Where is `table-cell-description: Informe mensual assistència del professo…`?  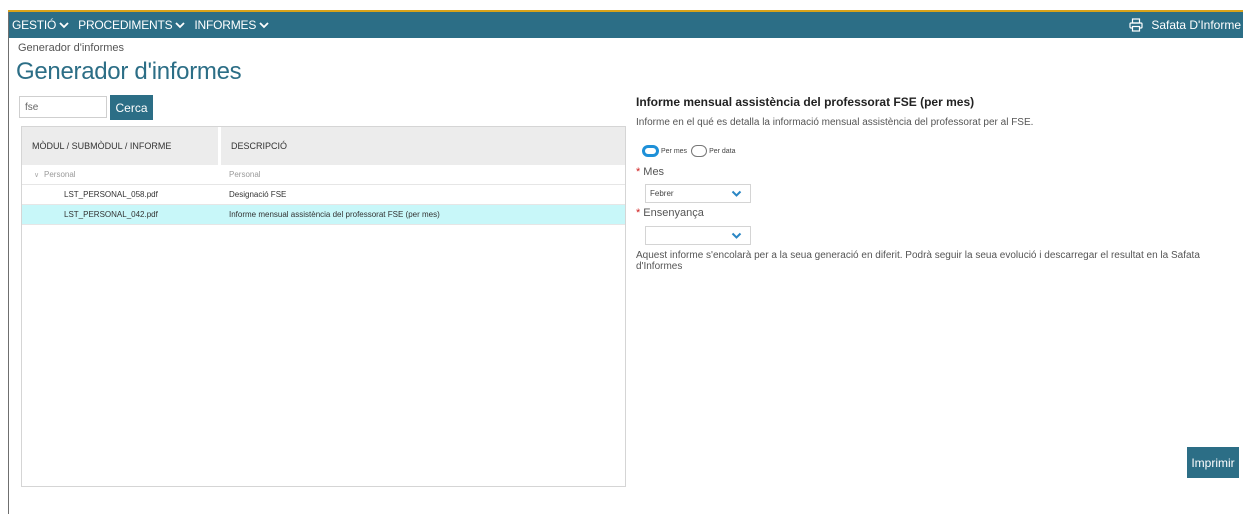
table-cell-description: Informe mensual assistència del professo… is located at coordinates (334, 214).